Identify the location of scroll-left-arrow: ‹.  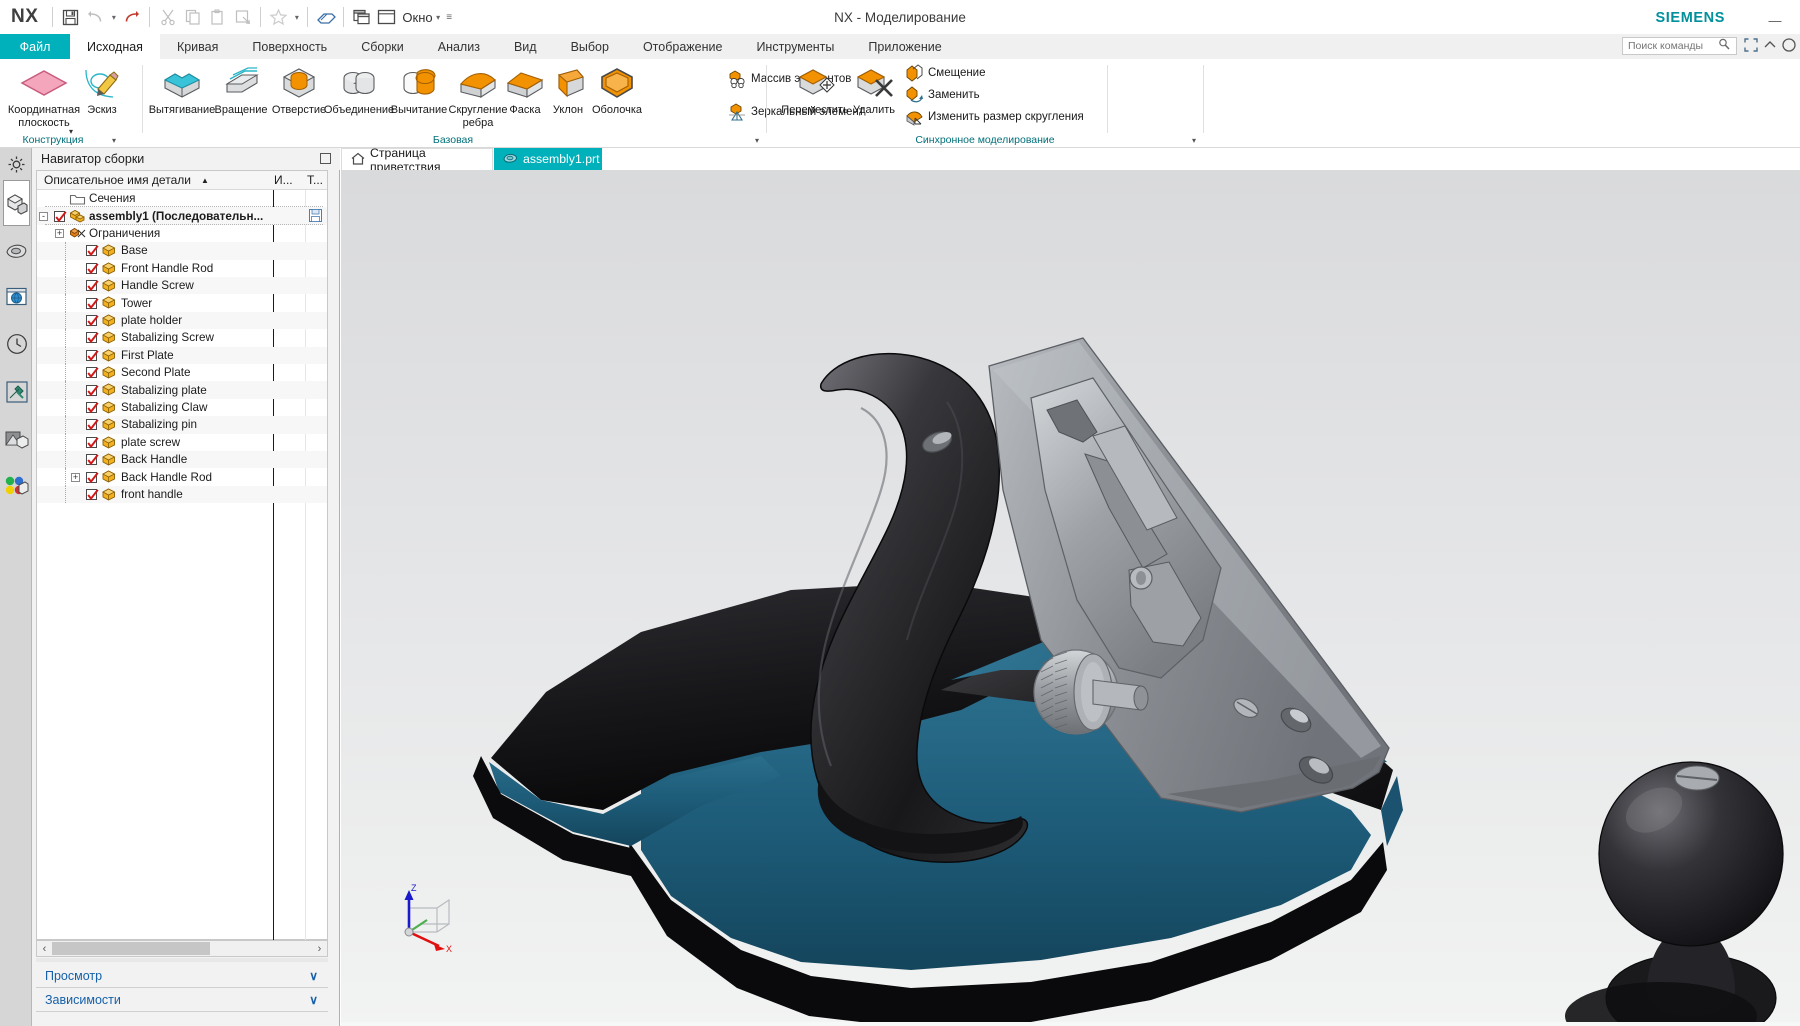
(44, 949).